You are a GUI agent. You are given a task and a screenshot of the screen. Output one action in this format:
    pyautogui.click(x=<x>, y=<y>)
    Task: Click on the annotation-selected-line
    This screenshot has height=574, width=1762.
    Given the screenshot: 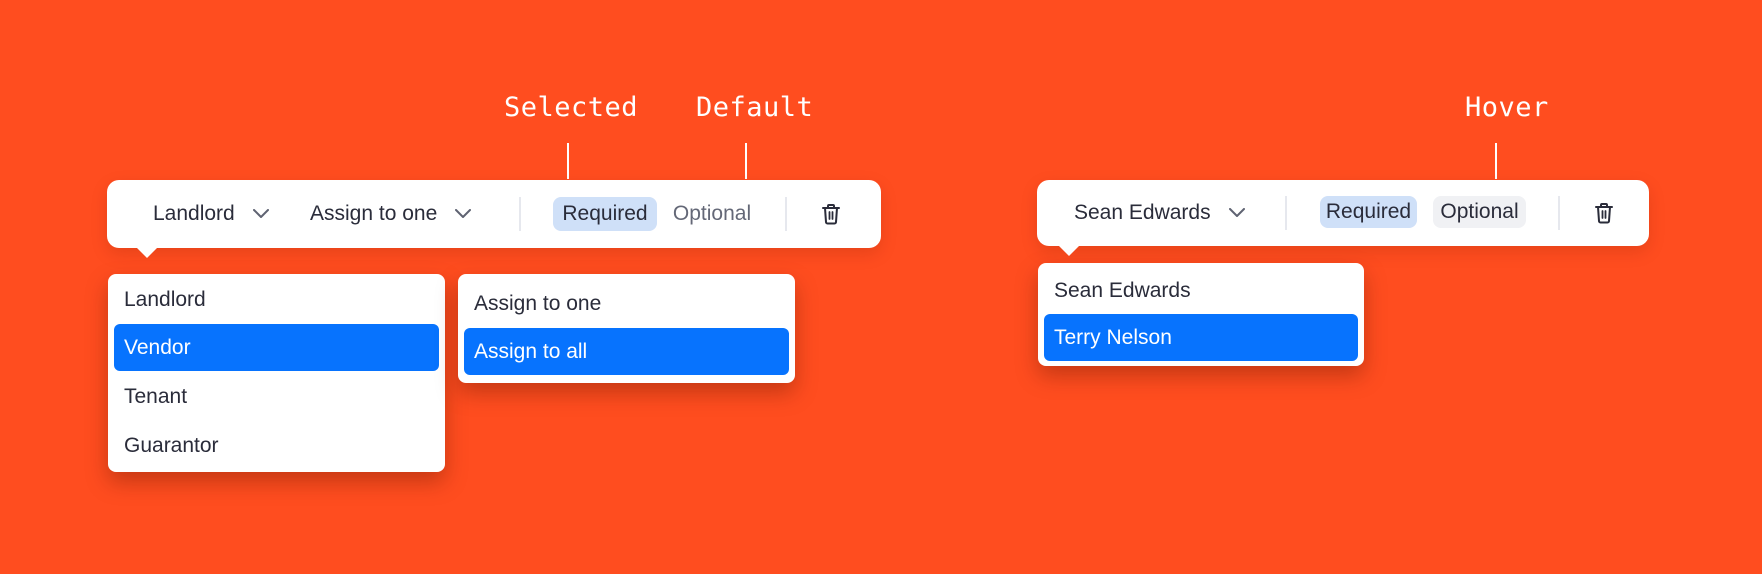 What is the action you would take?
    pyautogui.click(x=568, y=161)
    